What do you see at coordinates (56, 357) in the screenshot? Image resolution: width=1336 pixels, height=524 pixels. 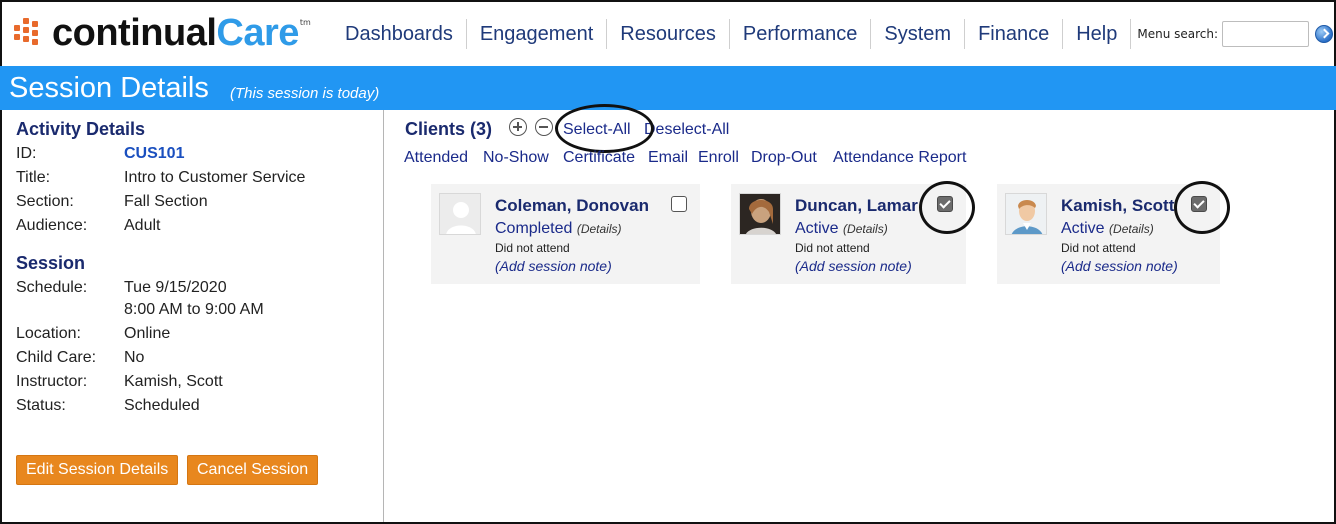 I see `field-label: Child Care:` at bounding box center [56, 357].